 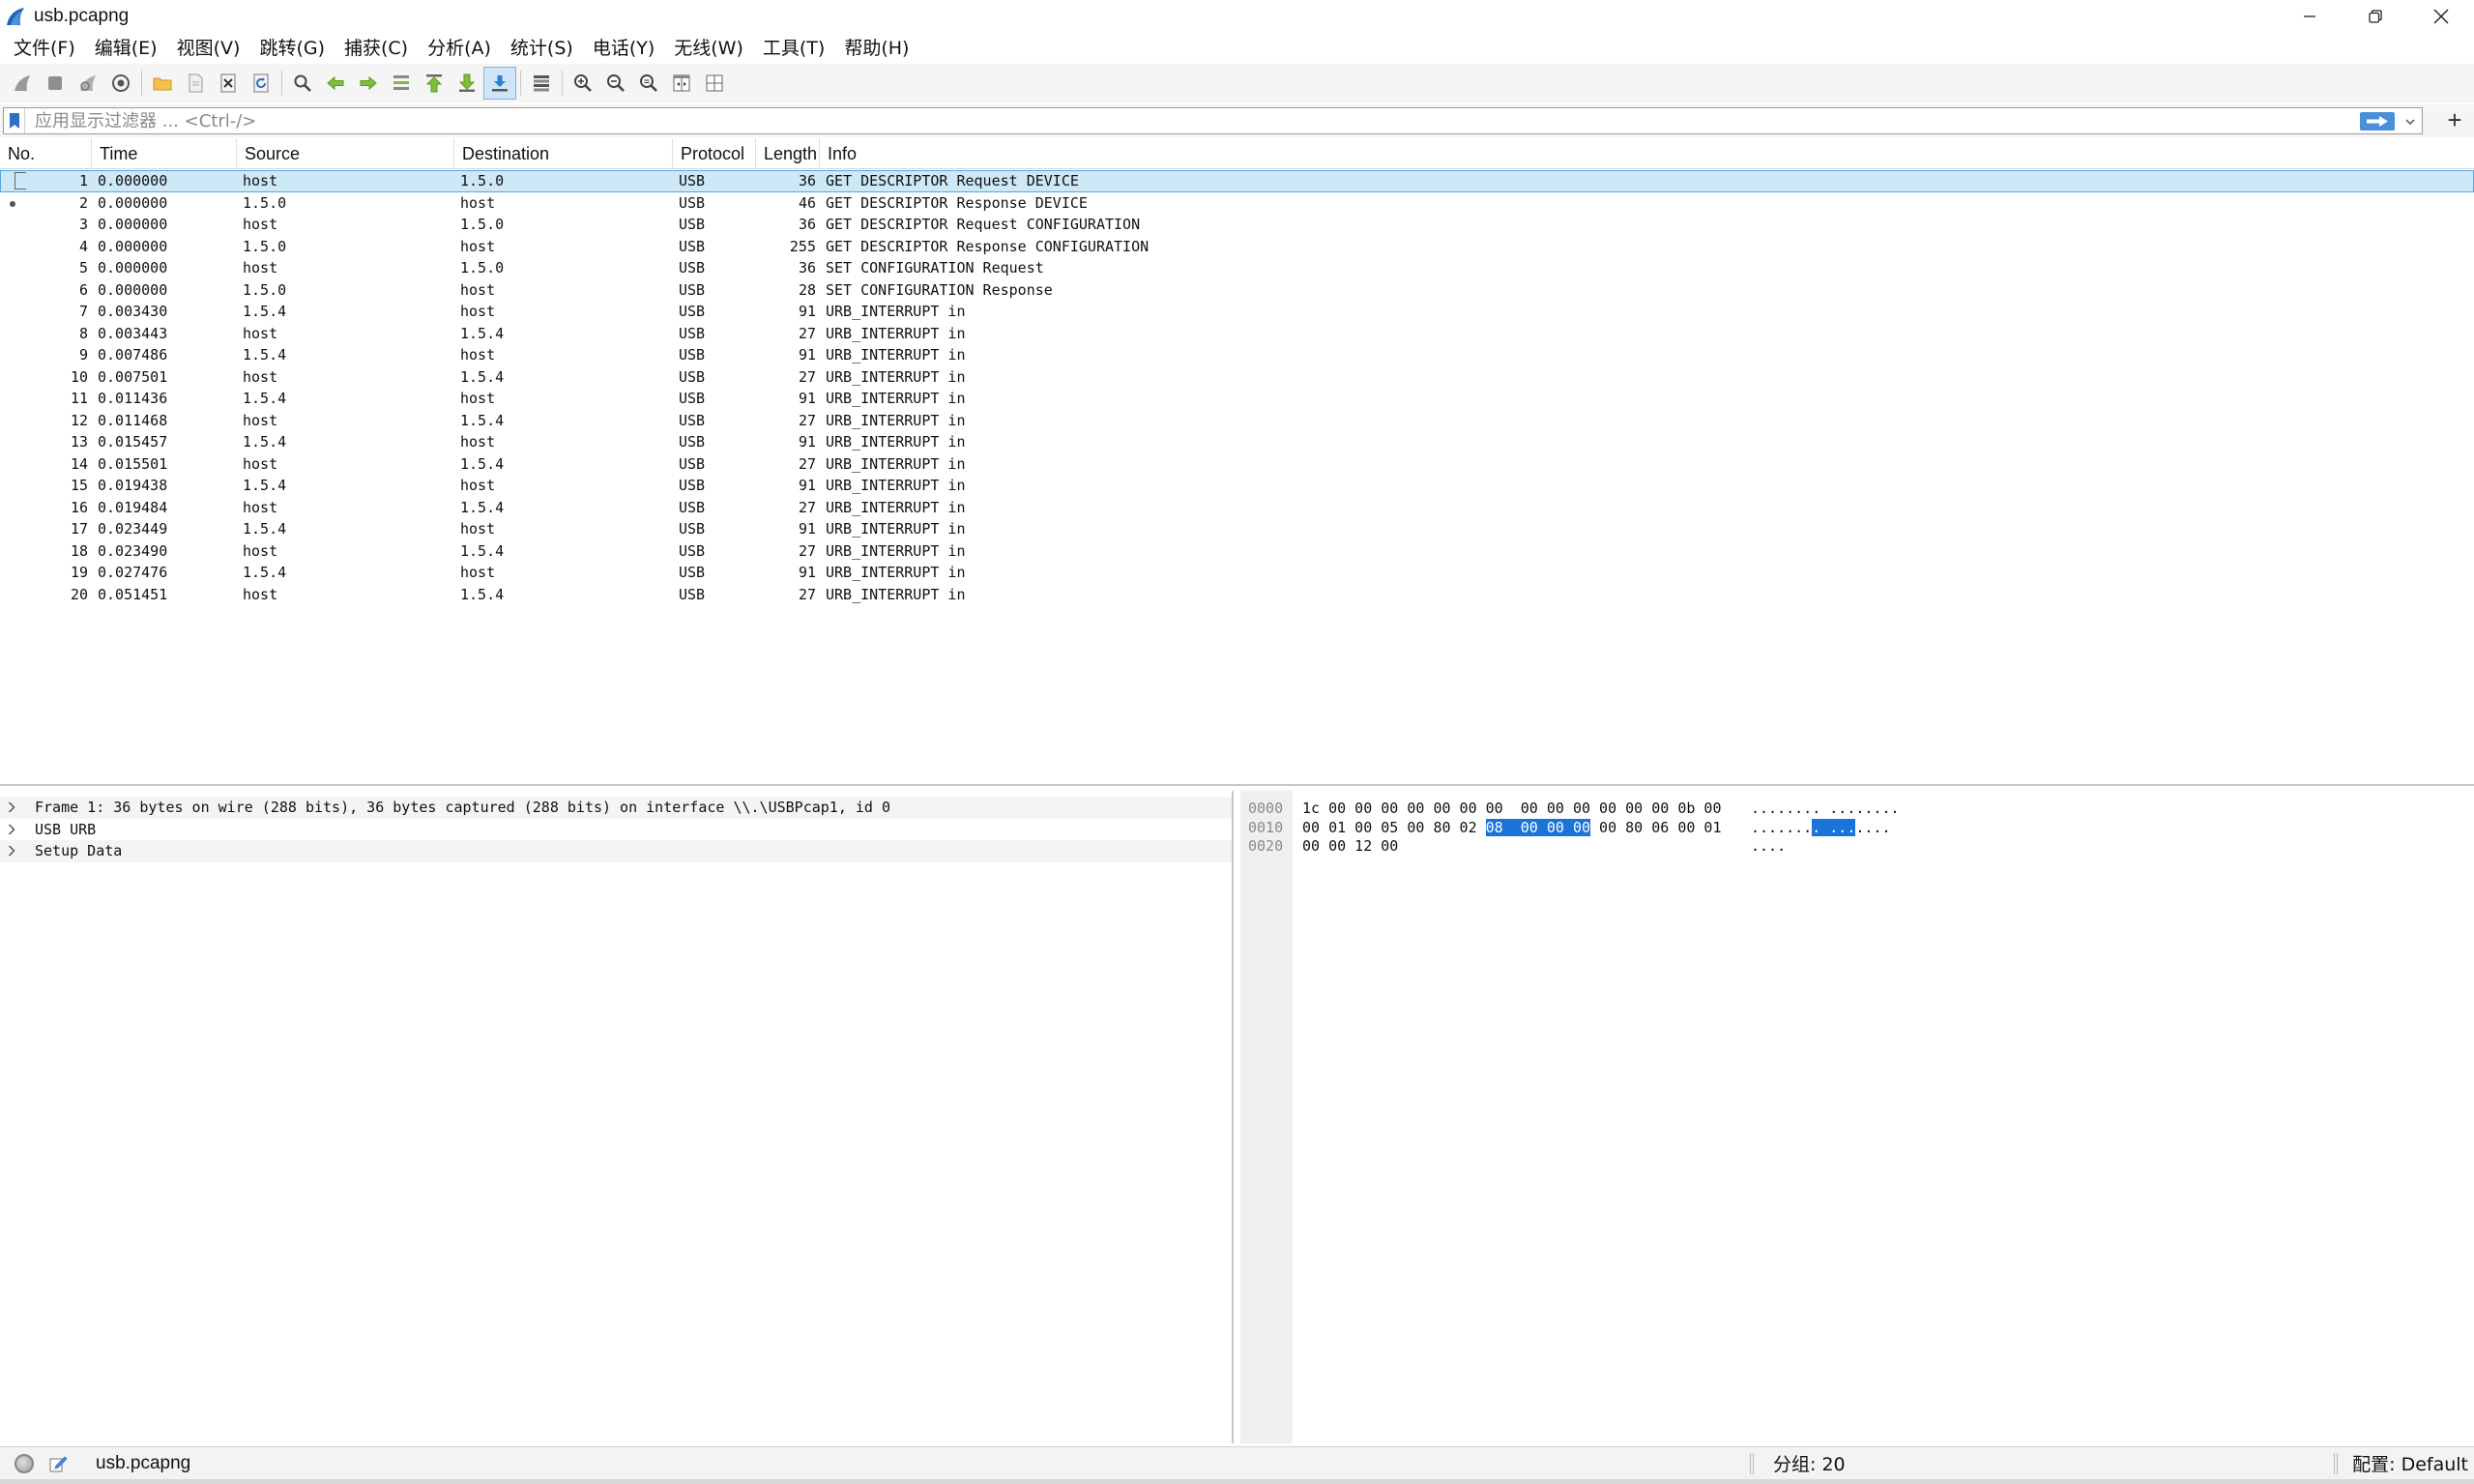 What do you see at coordinates (460, 48) in the screenshot?
I see `menu-analyze: 分析(A)` at bounding box center [460, 48].